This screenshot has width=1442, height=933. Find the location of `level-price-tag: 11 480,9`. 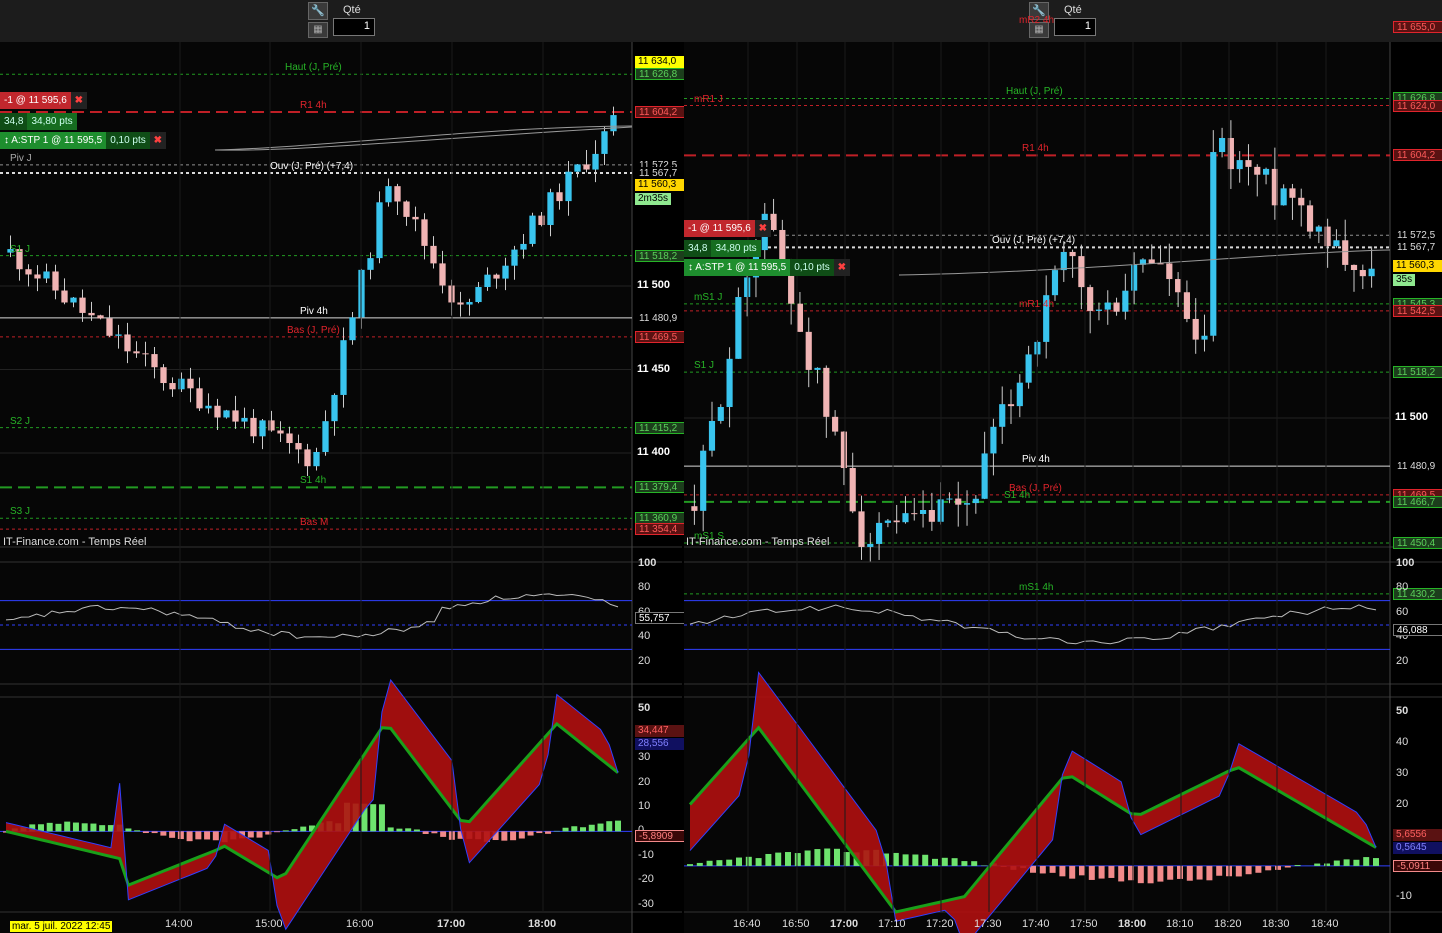

level-price-tag: 11 480,9 is located at coordinates (1417, 466).